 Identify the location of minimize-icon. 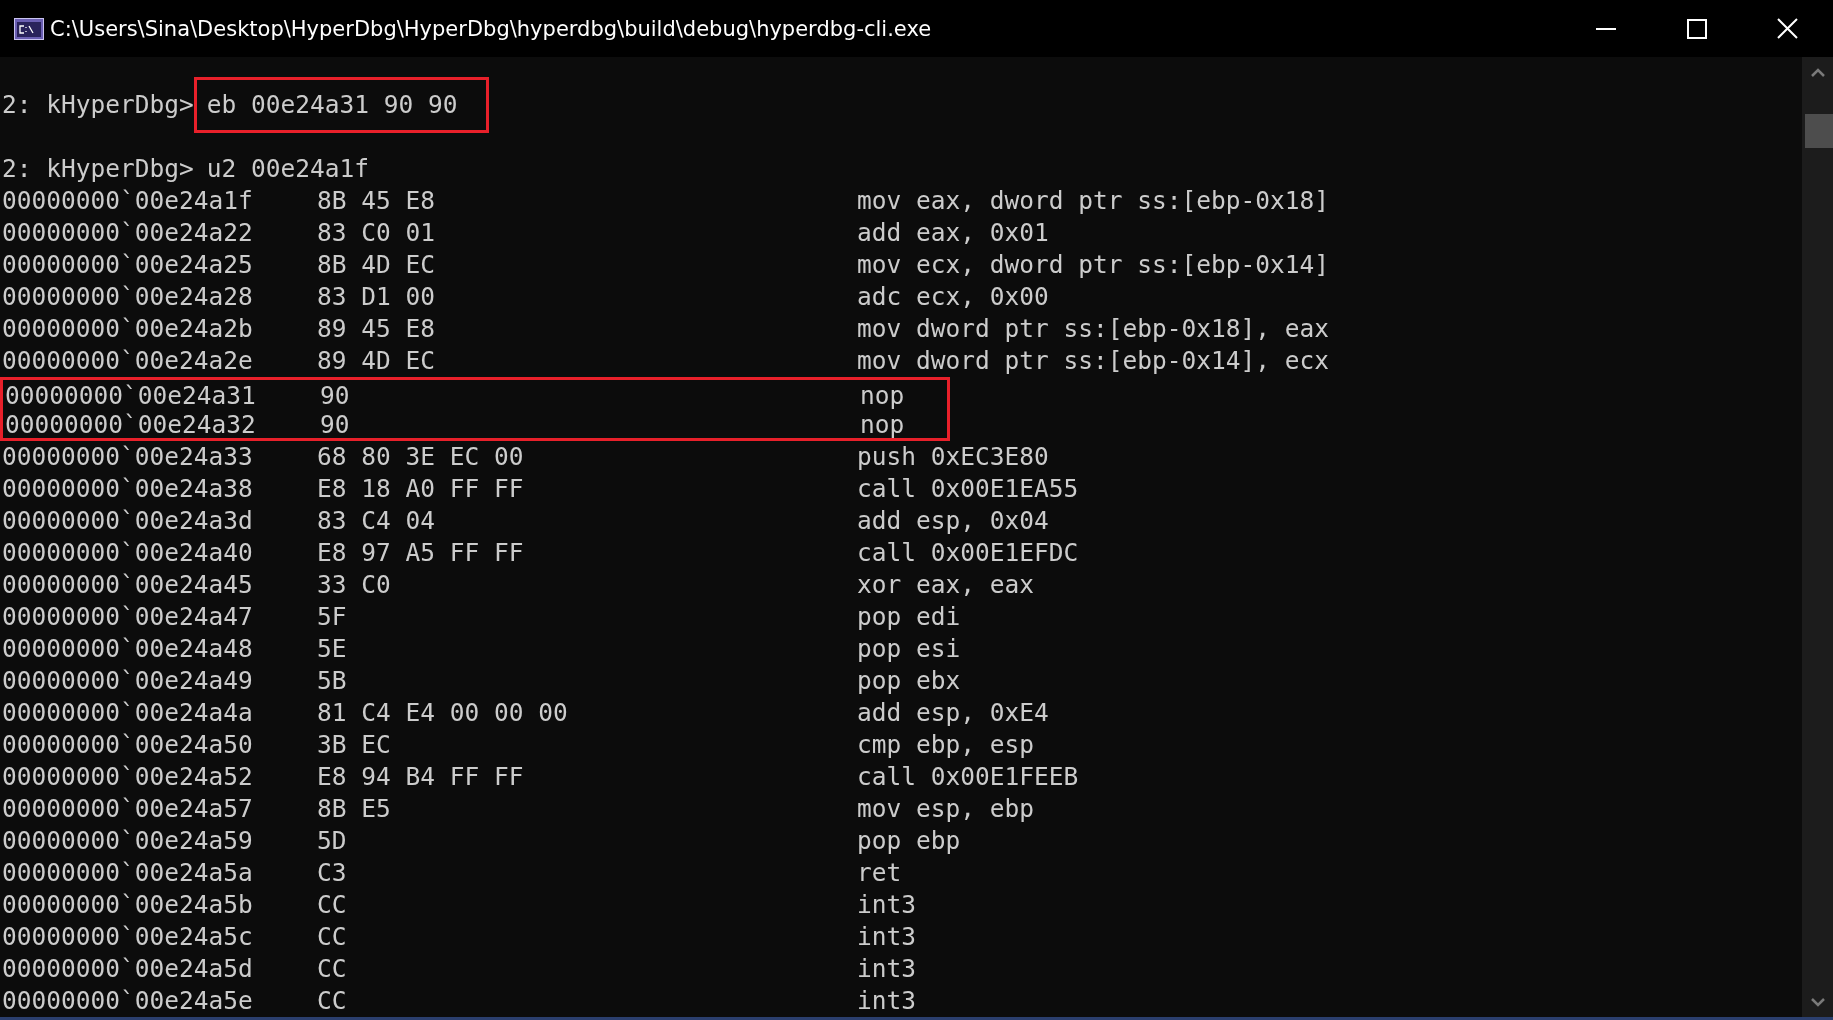
(1605, 28).